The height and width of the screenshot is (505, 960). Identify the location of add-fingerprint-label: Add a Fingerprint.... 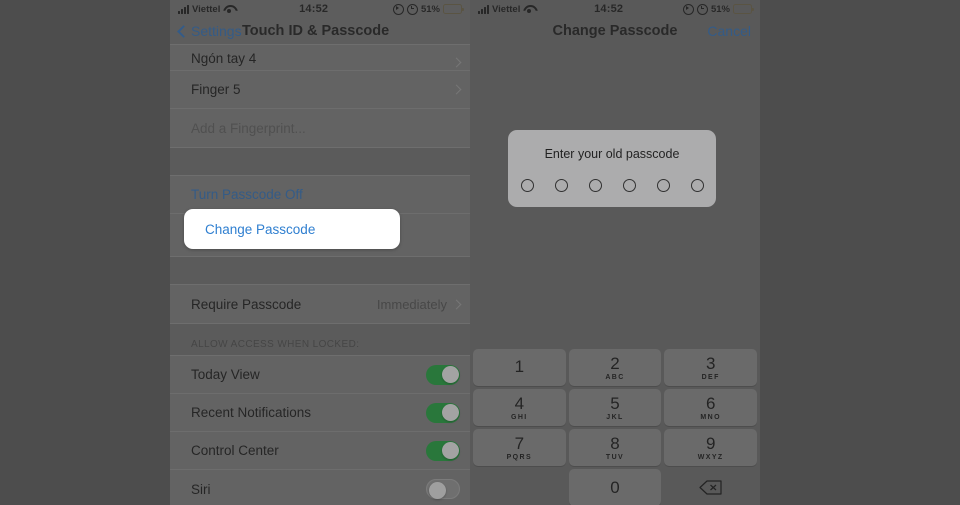
(248, 128).